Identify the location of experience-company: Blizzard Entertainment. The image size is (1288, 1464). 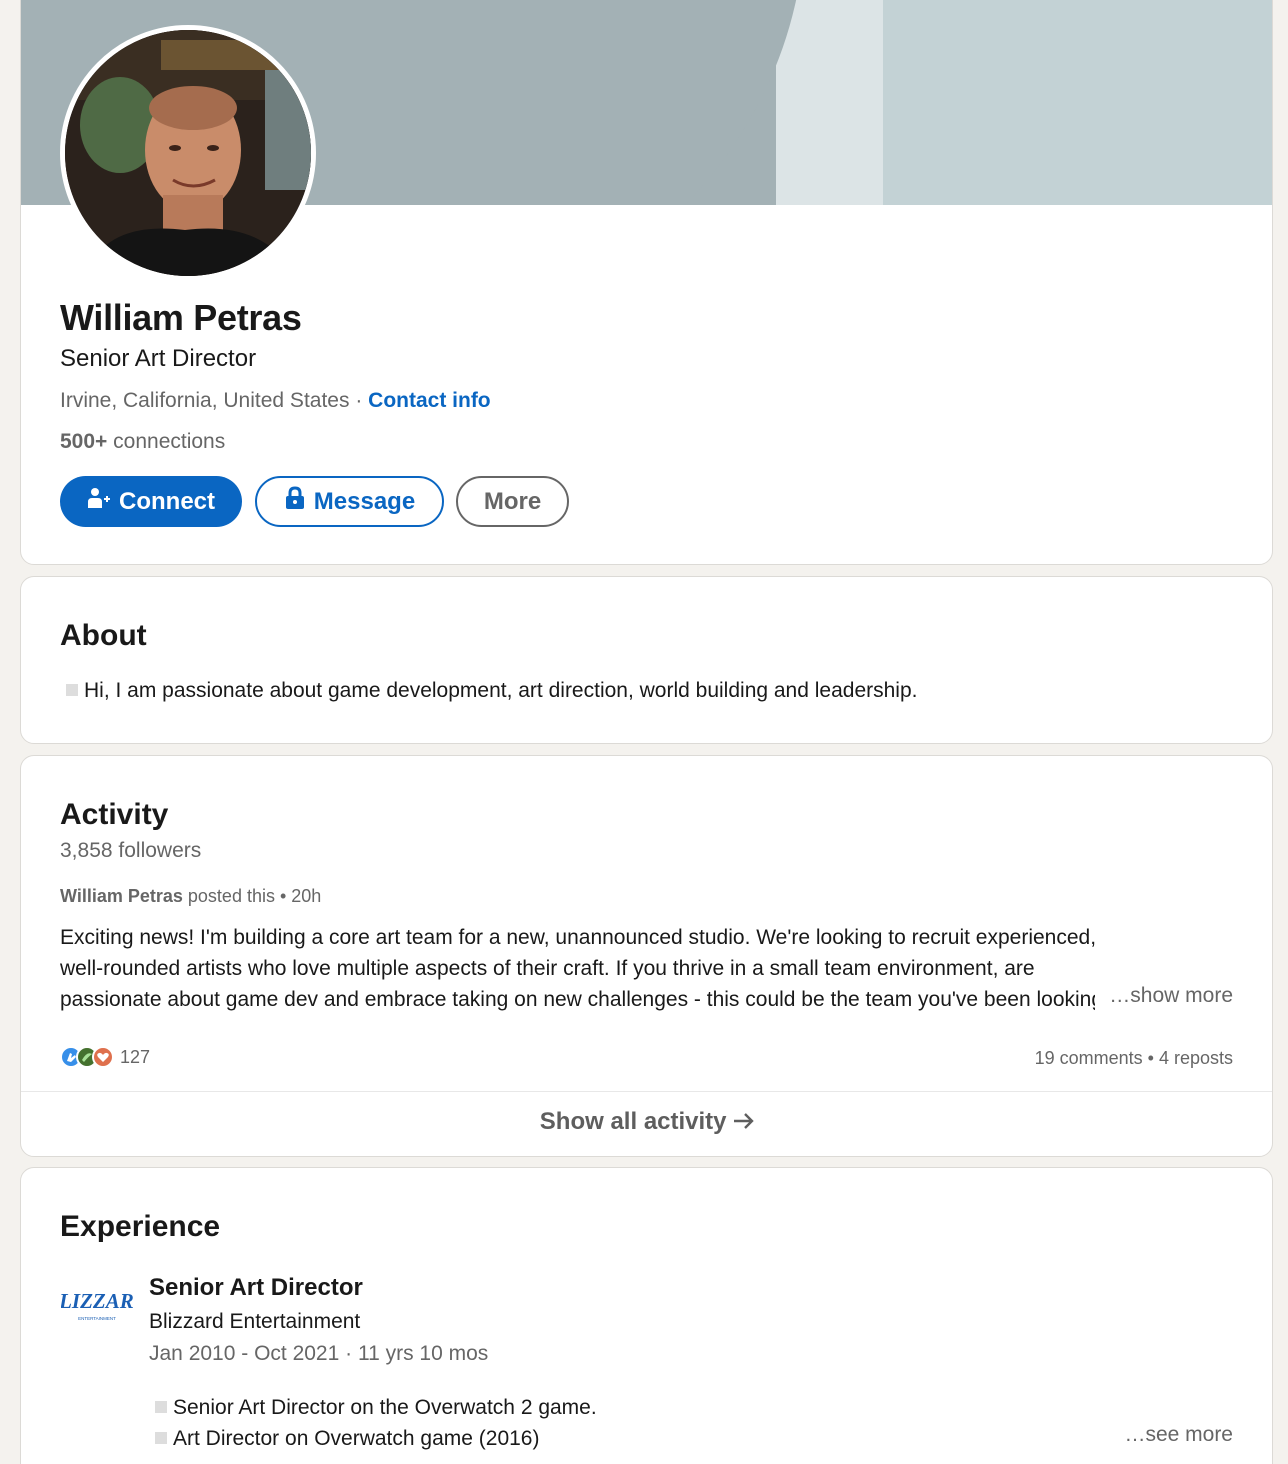
(255, 1321).